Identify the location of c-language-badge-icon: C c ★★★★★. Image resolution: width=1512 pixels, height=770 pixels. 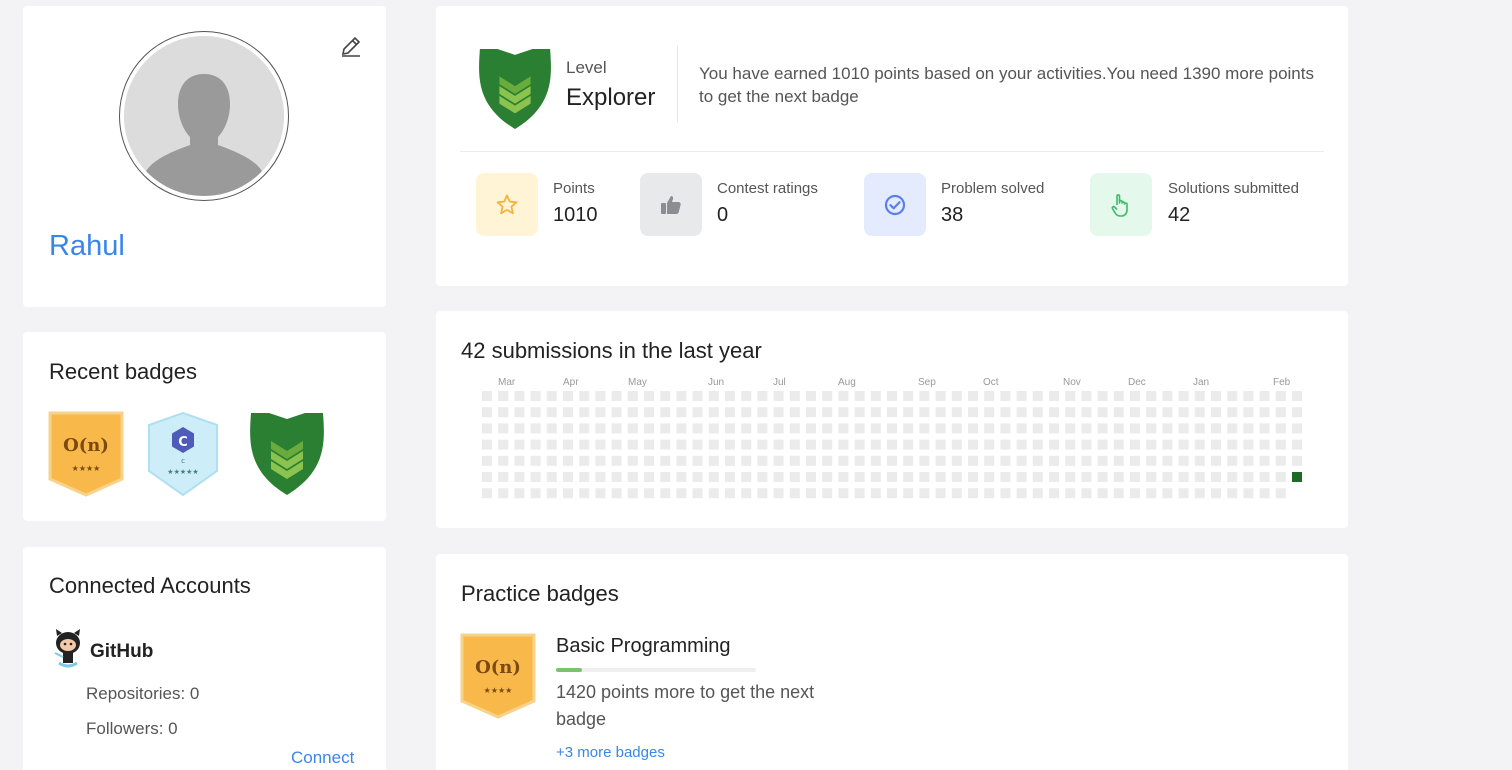
(183, 456).